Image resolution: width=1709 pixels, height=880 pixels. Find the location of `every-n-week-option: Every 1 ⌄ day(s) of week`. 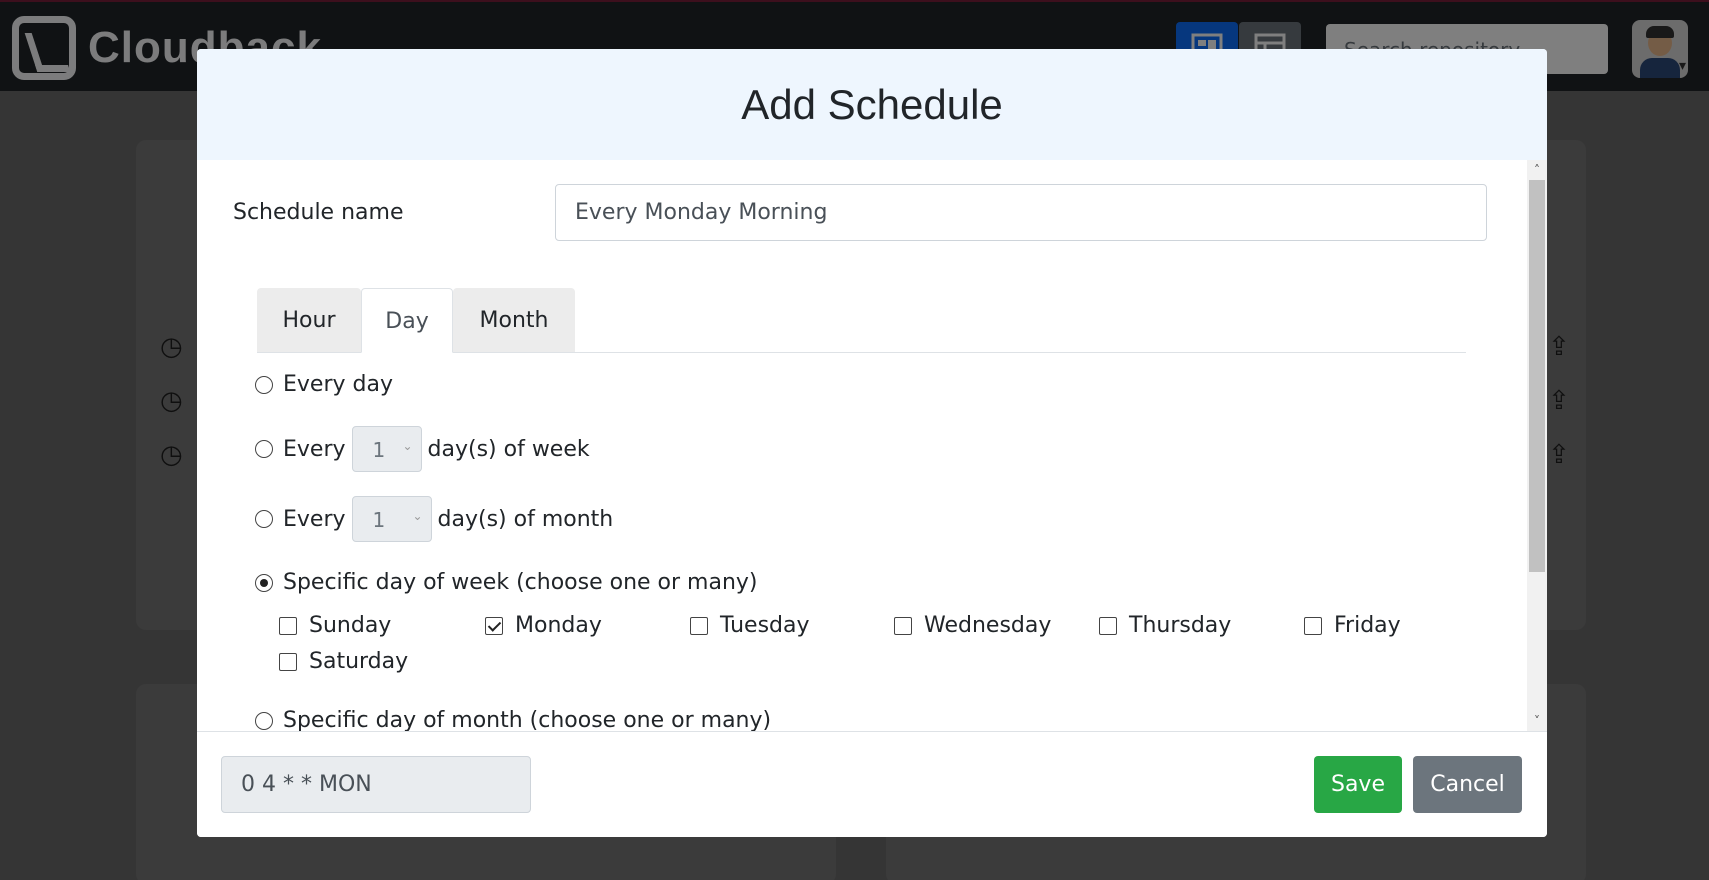

every-n-week-option: Every 1 ⌄ day(s) of week is located at coordinates (422, 449).